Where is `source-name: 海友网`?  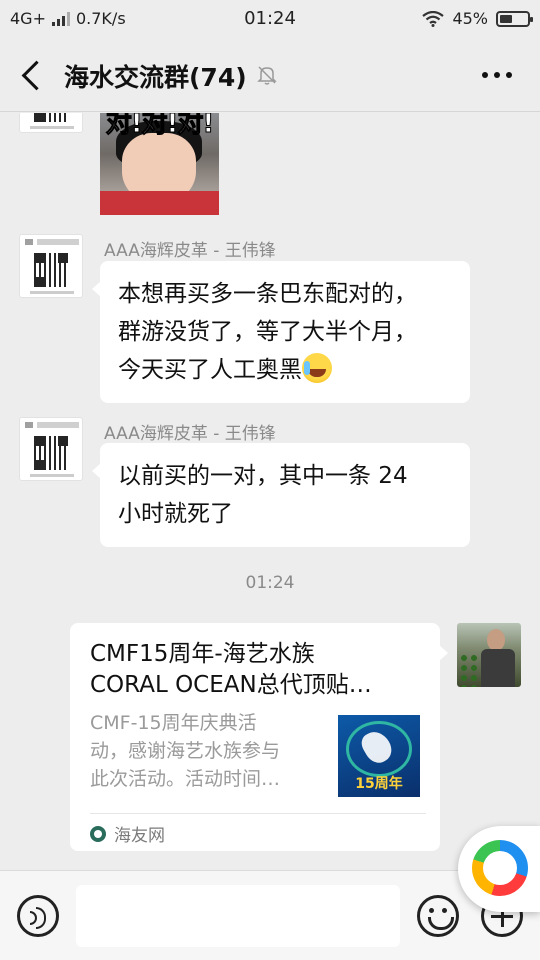 source-name: 海友网 is located at coordinates (139, 836).